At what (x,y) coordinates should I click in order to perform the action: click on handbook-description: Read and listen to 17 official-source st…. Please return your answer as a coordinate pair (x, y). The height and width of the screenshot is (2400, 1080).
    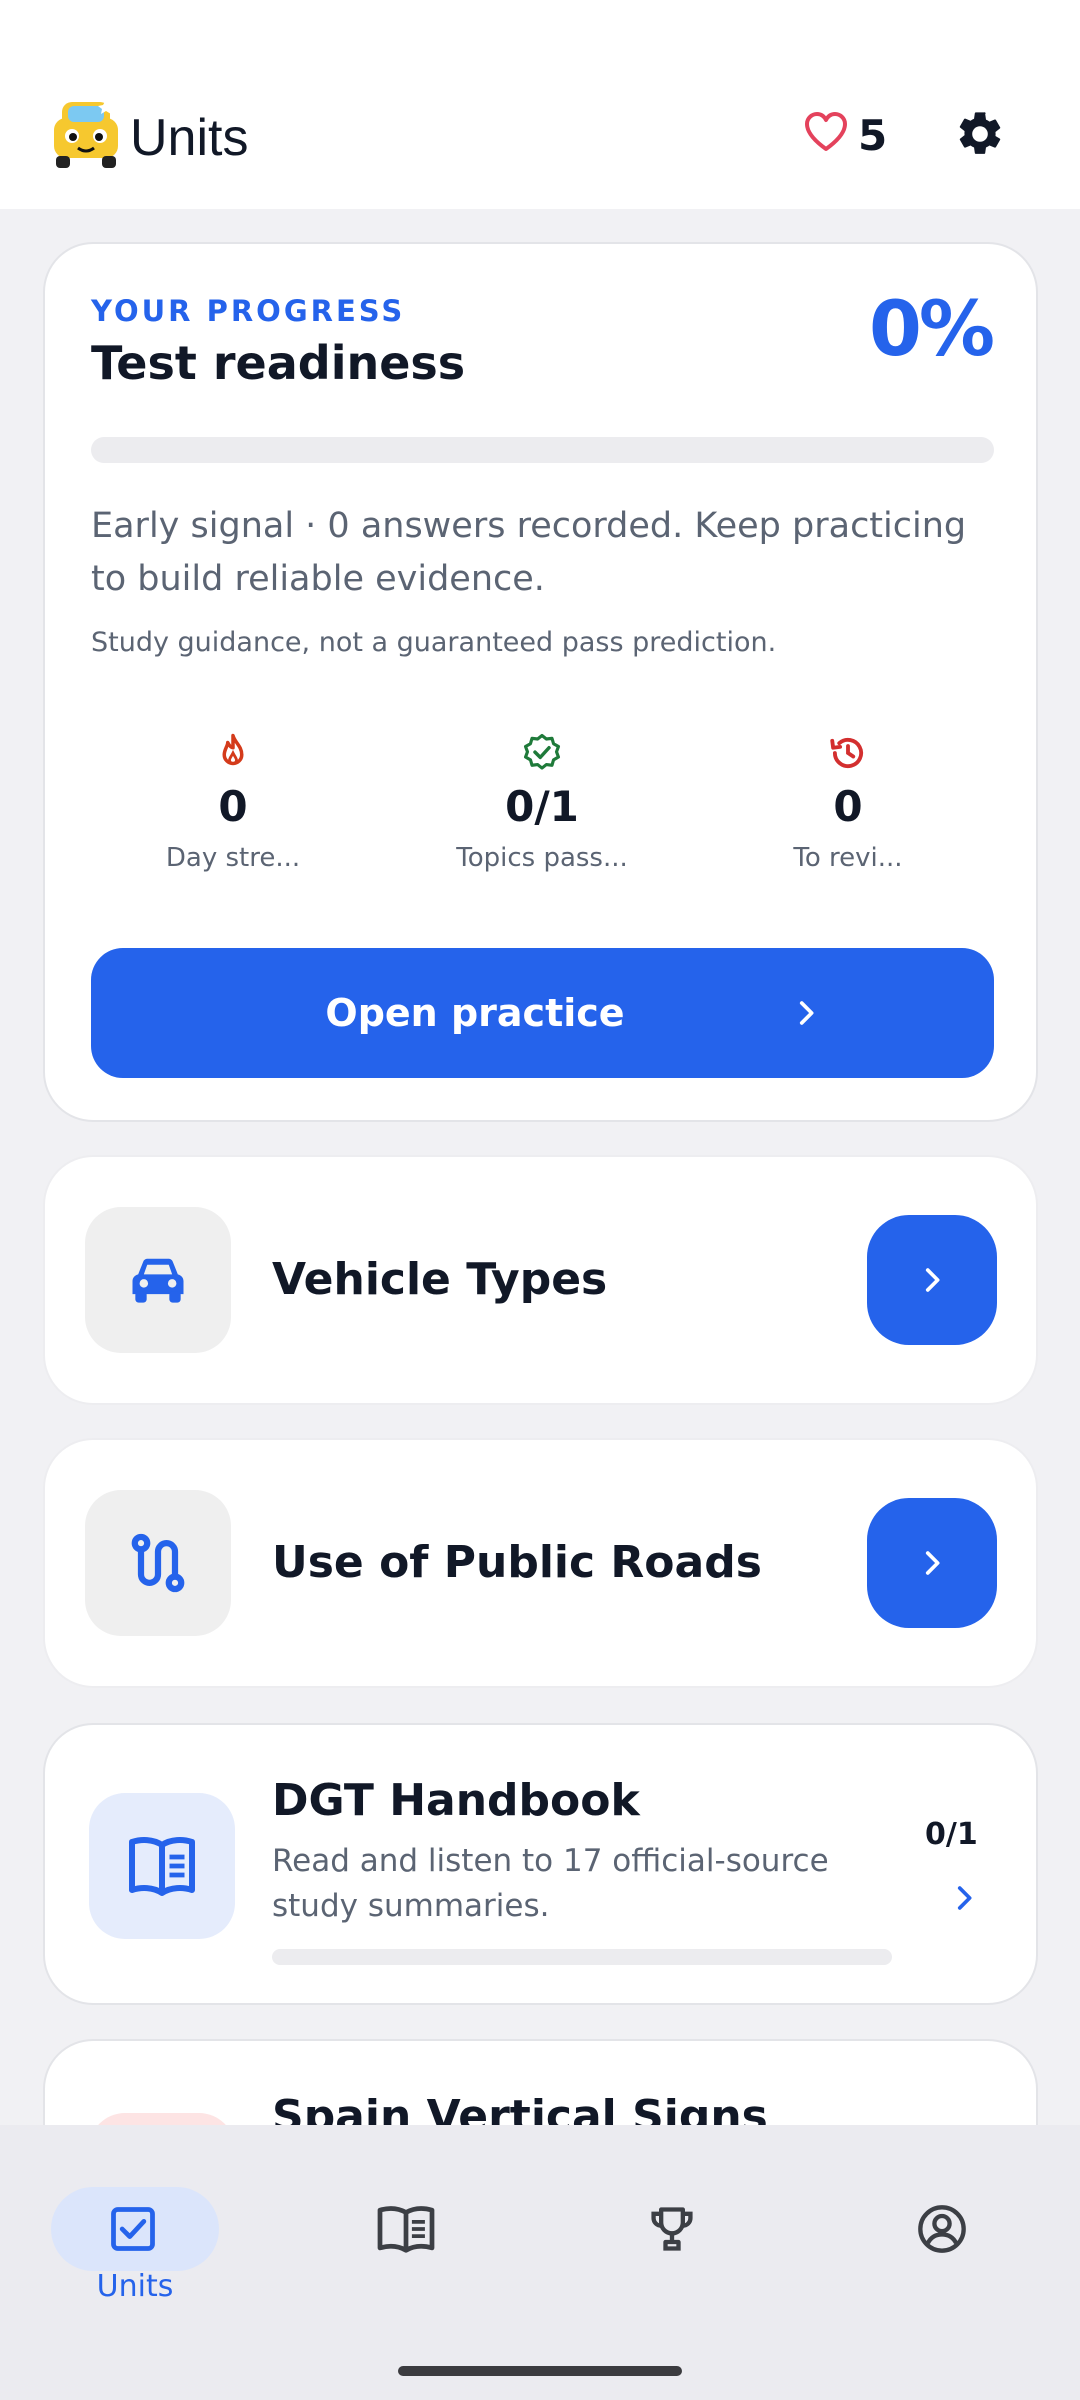
    Looking at the image, I should click on (550, 1883).